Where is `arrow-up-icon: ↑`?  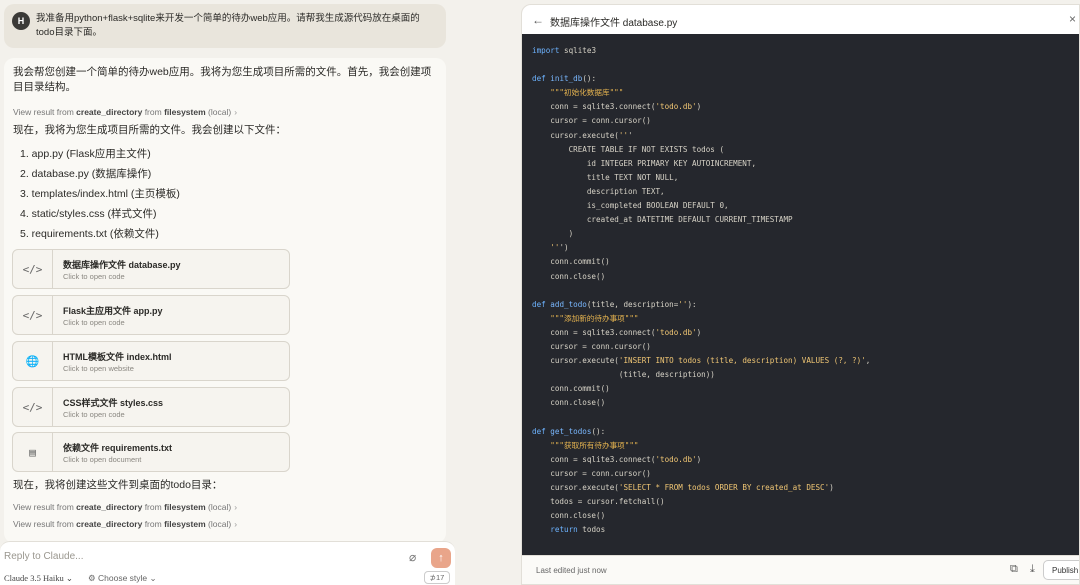 arrow-up-icon: ↑ is located at coordinates (441, 558).